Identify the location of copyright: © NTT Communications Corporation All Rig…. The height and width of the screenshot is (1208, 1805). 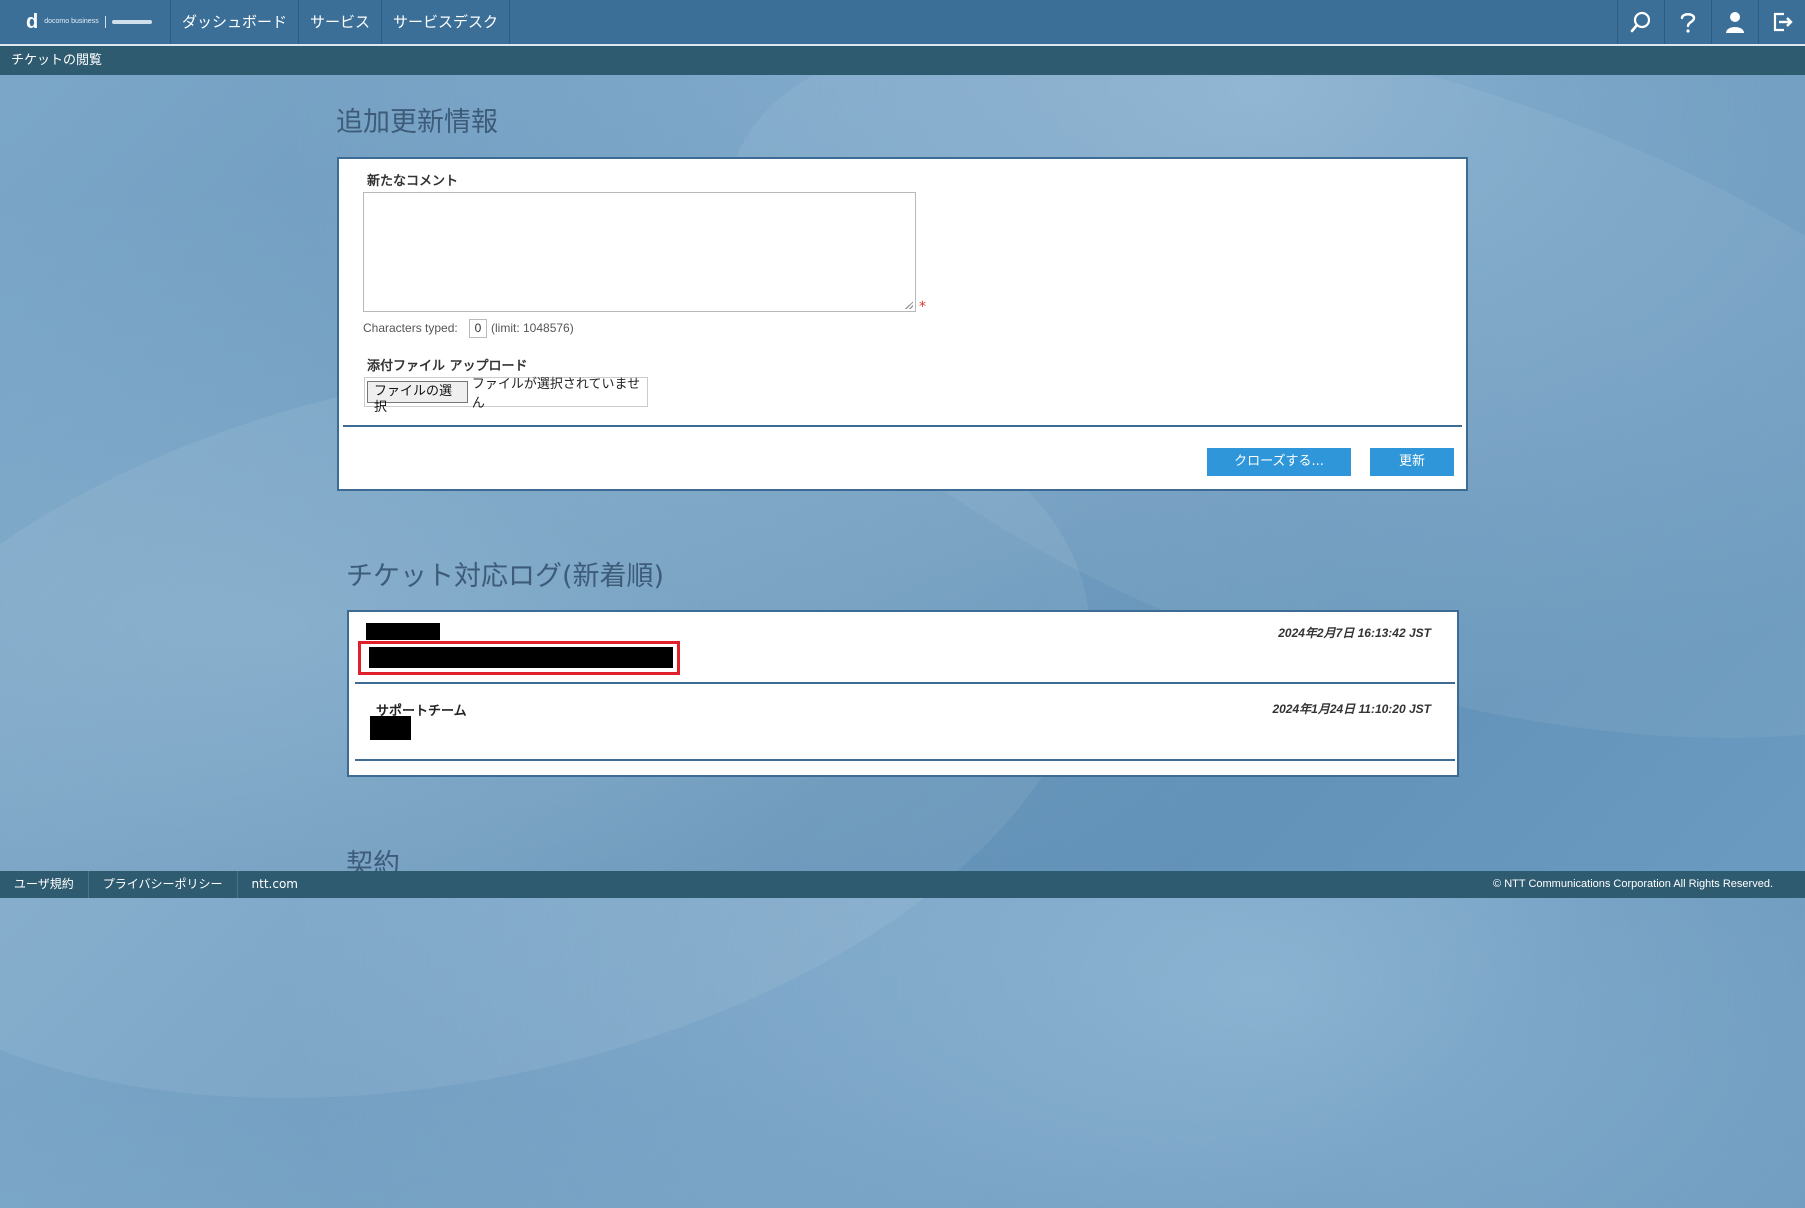
(1633, 884).